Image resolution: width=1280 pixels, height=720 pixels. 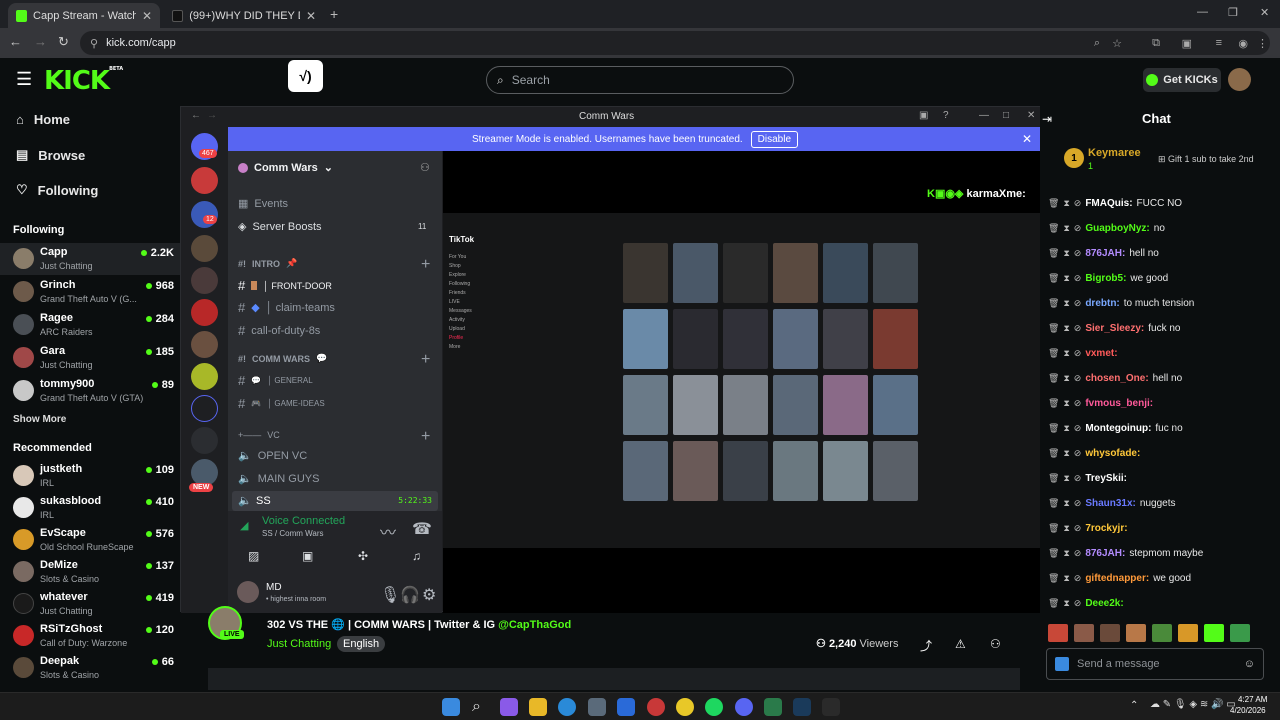 I want to click on tiktok-menu-item: Upload, so click(x=471, y=329).